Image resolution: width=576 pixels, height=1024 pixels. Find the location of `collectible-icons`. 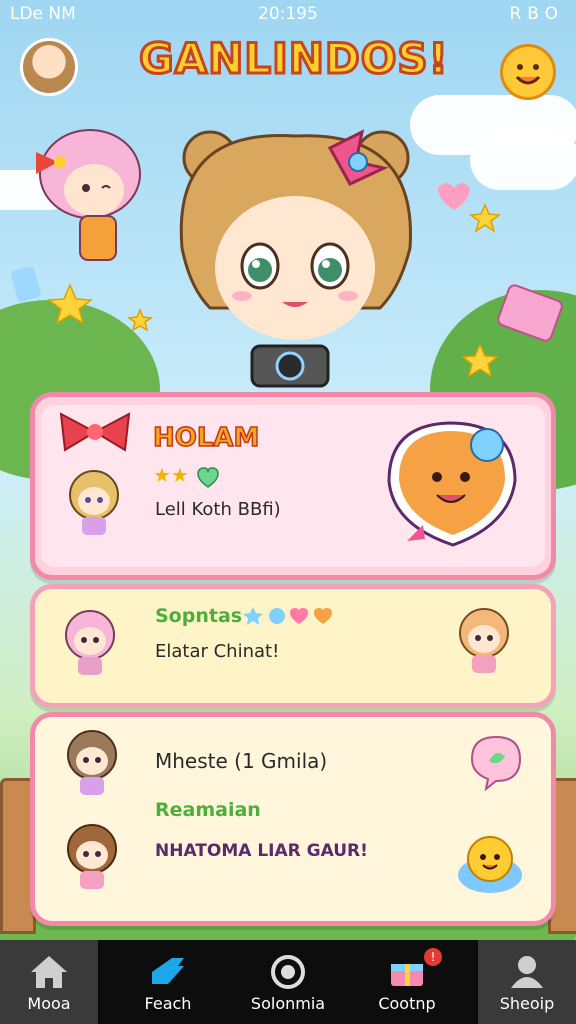

collectible-icons is located at coordinates (287, 616).